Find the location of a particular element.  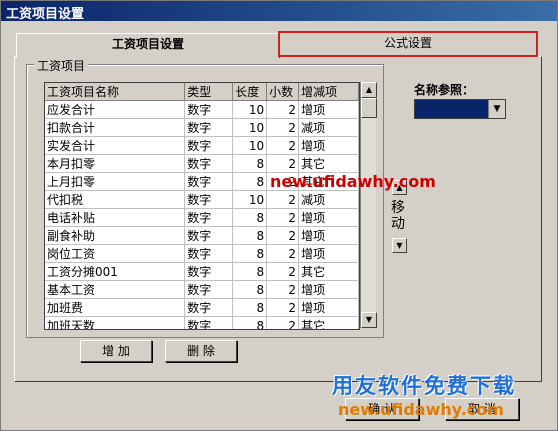

table-row: 本月扣零 数字 8 2 其它 is located at coordinates (202, 163).